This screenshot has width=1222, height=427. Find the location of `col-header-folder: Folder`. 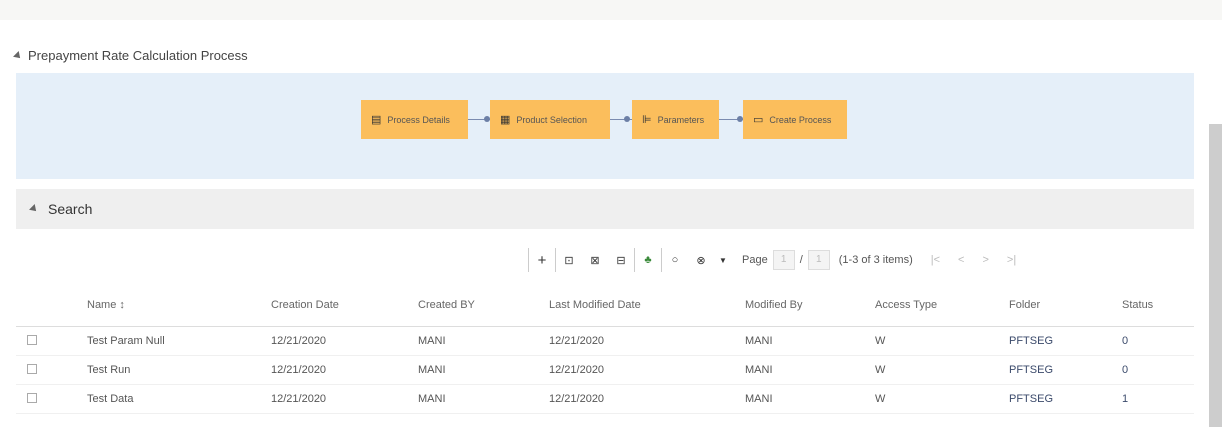

col-header-folder: Folder is located at coordinates (1064, 305).